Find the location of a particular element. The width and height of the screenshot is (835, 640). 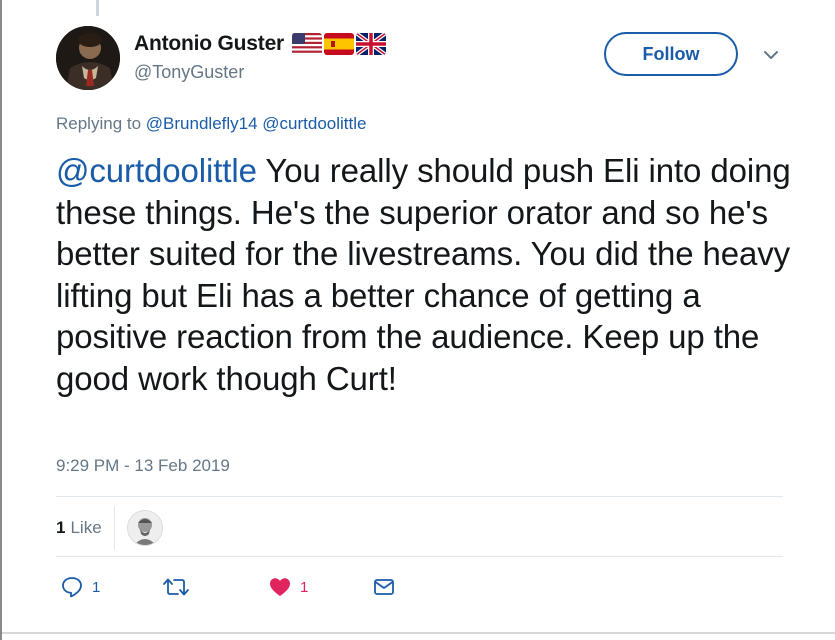

thread-connector is located at coordinates (97, 8).